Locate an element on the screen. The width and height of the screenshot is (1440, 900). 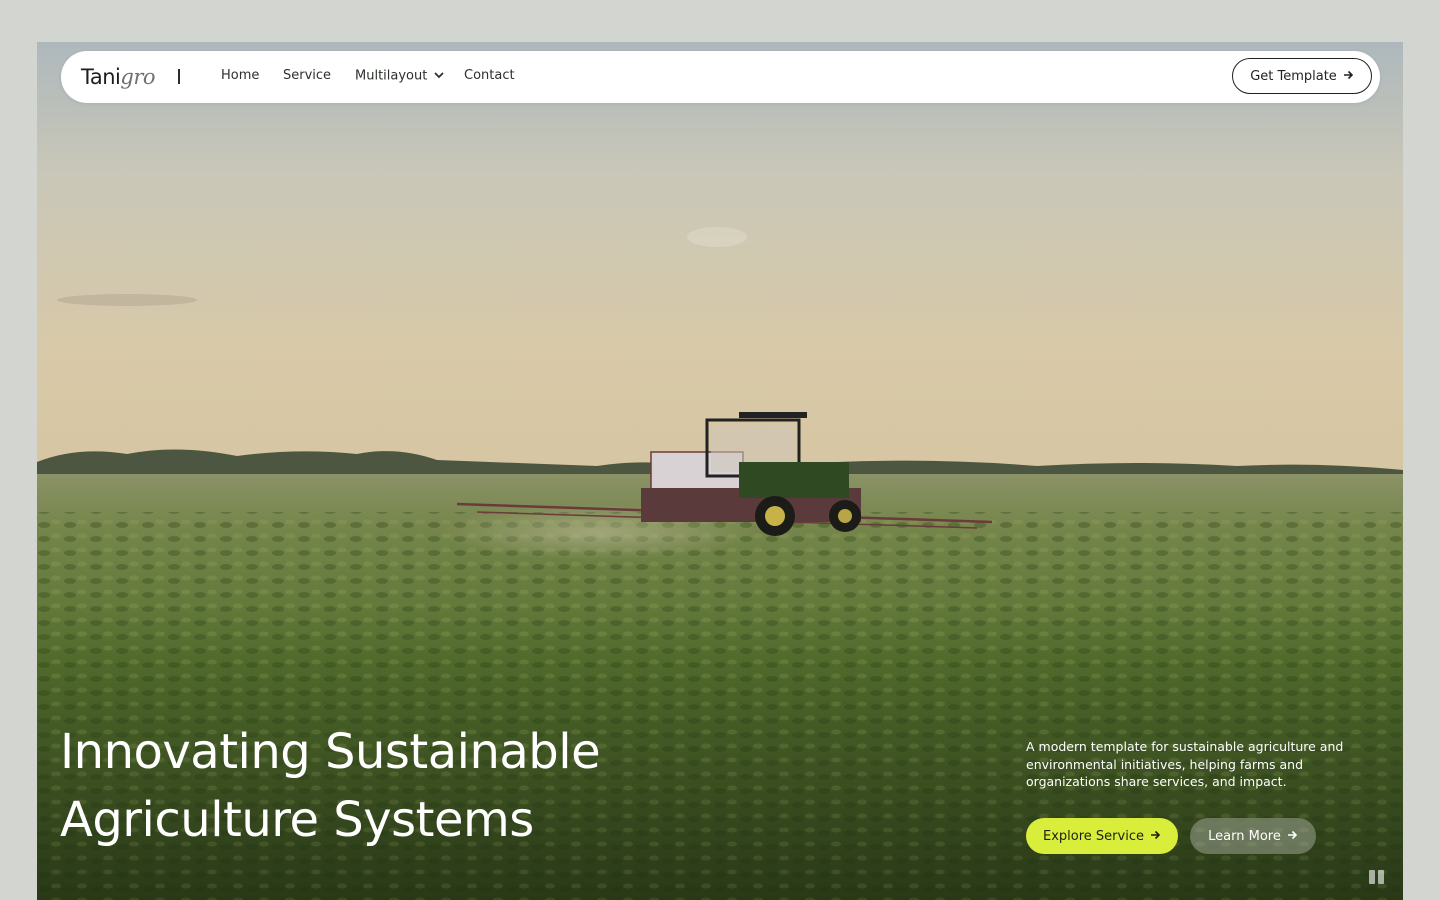
learn-more-label: Learn More is located at coordinates (1244, 836).